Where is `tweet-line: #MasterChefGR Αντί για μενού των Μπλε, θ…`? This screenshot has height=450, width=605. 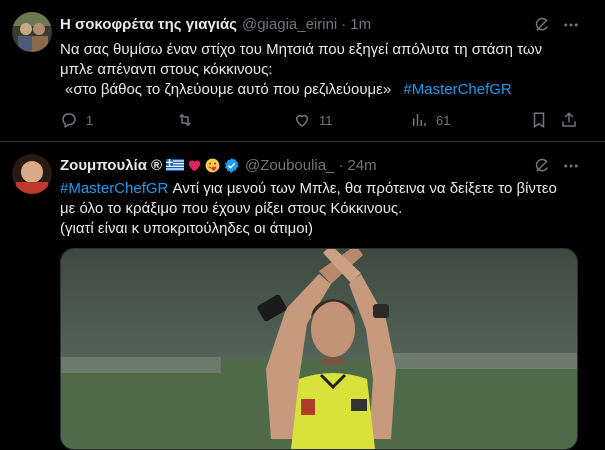 tweet-line: #MasterChefGR Αντί για μενού των Μπλε, θ… is located at coordinates (325, 189).